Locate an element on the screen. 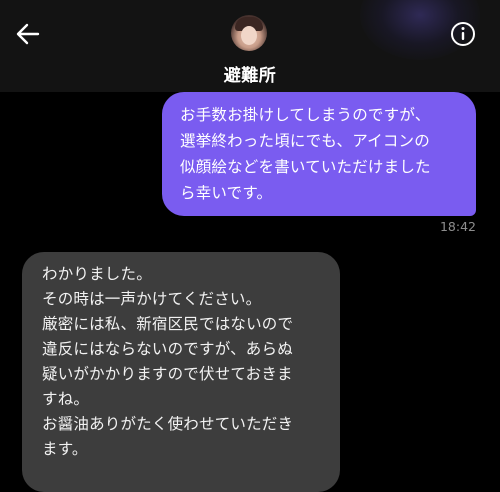 This screenshot has width=500, height=492. message-timestamp: 18:42 is located at coordinates (457, 226).